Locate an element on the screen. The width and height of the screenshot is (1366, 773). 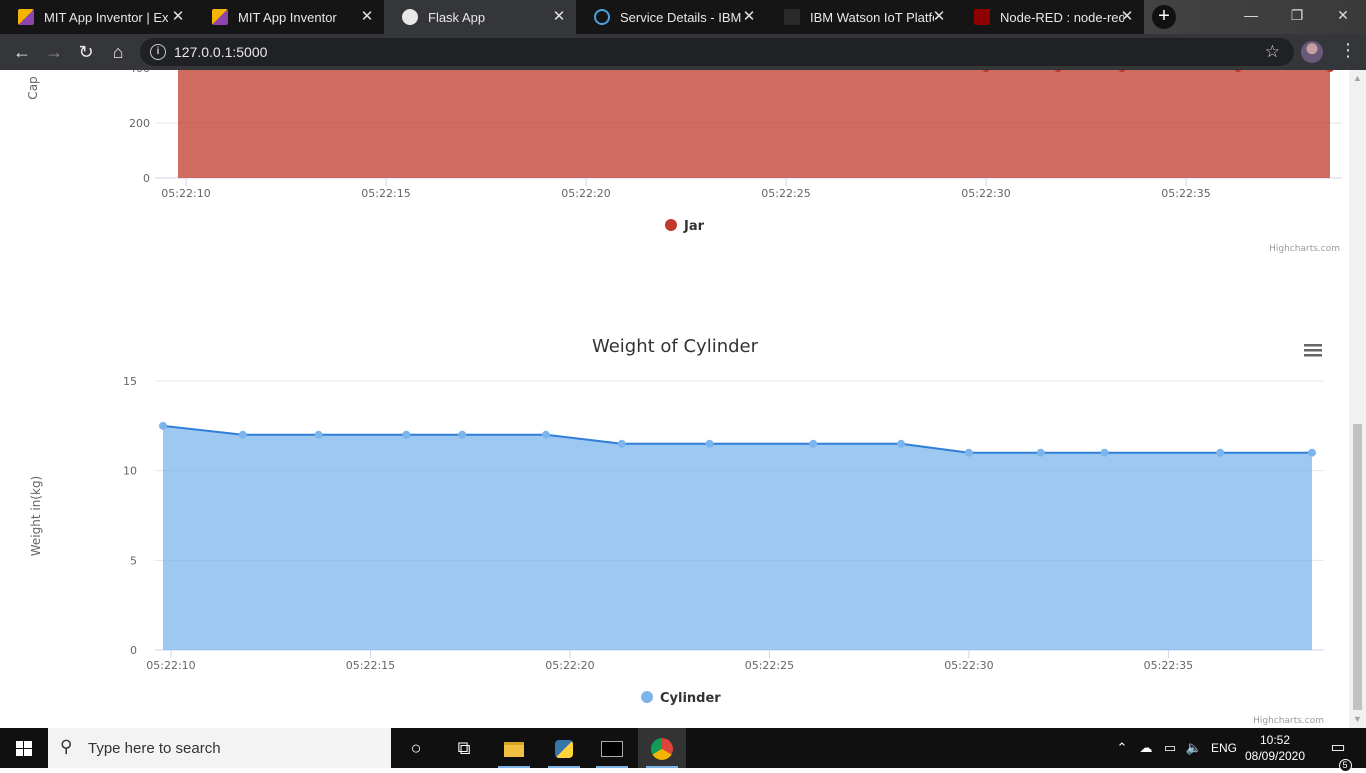
y-tick-label: 15 is located at coordinates (130, 381).